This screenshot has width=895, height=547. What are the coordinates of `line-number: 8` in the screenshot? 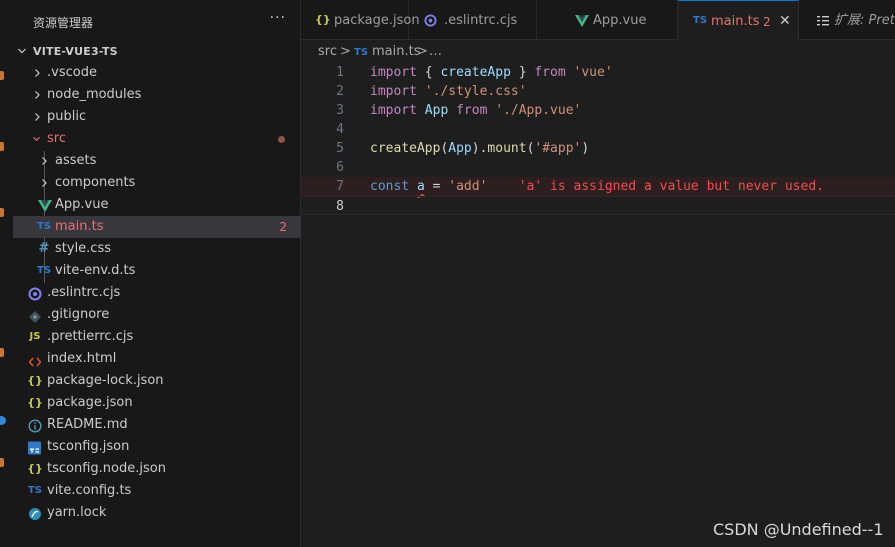 It's located at (340, 206).